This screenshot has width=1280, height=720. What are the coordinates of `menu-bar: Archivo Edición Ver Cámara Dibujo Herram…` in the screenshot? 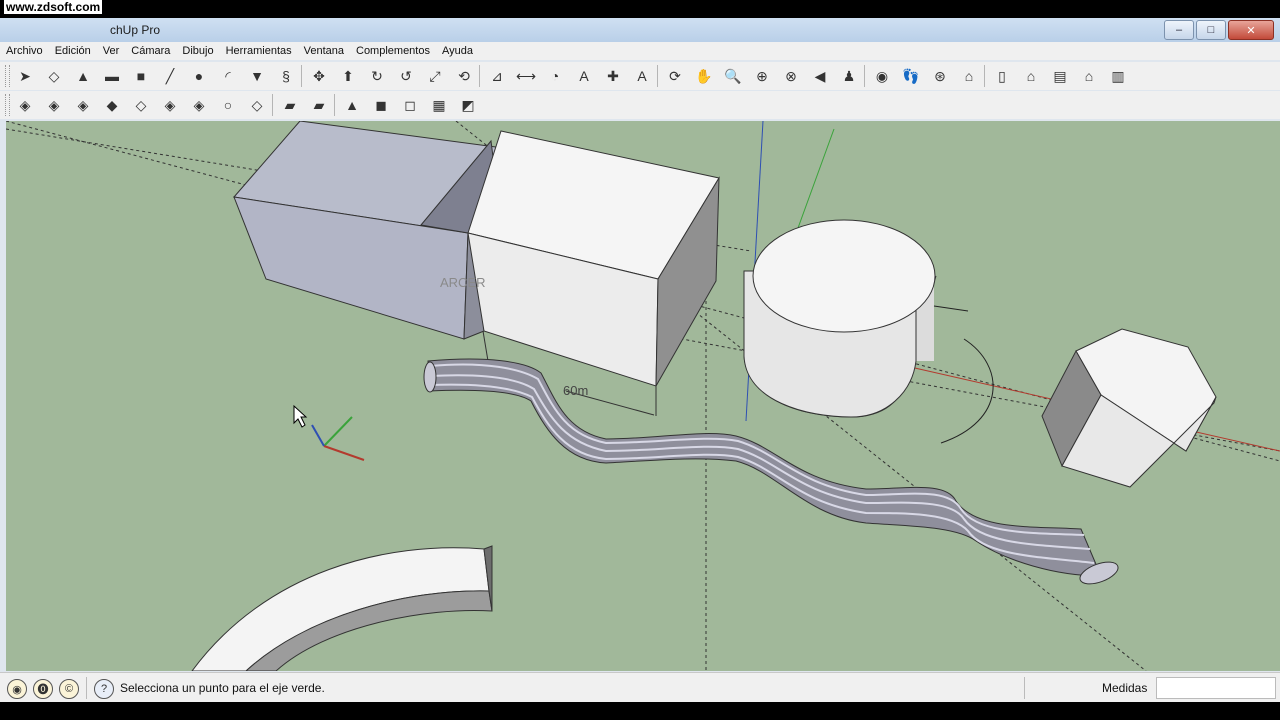 It's located at (640, 51).